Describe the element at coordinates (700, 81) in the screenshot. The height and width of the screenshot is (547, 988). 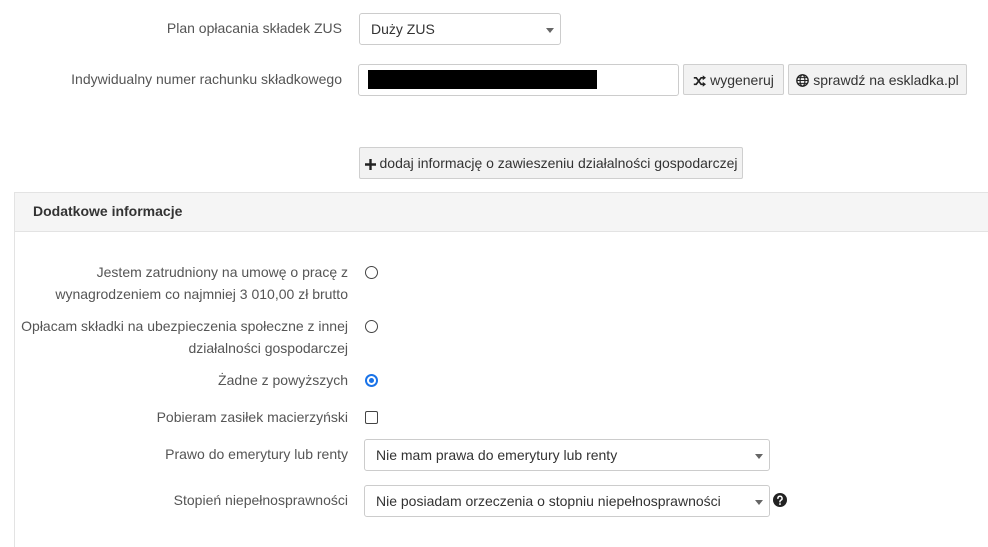
I see `shuffle-icon` at that location.